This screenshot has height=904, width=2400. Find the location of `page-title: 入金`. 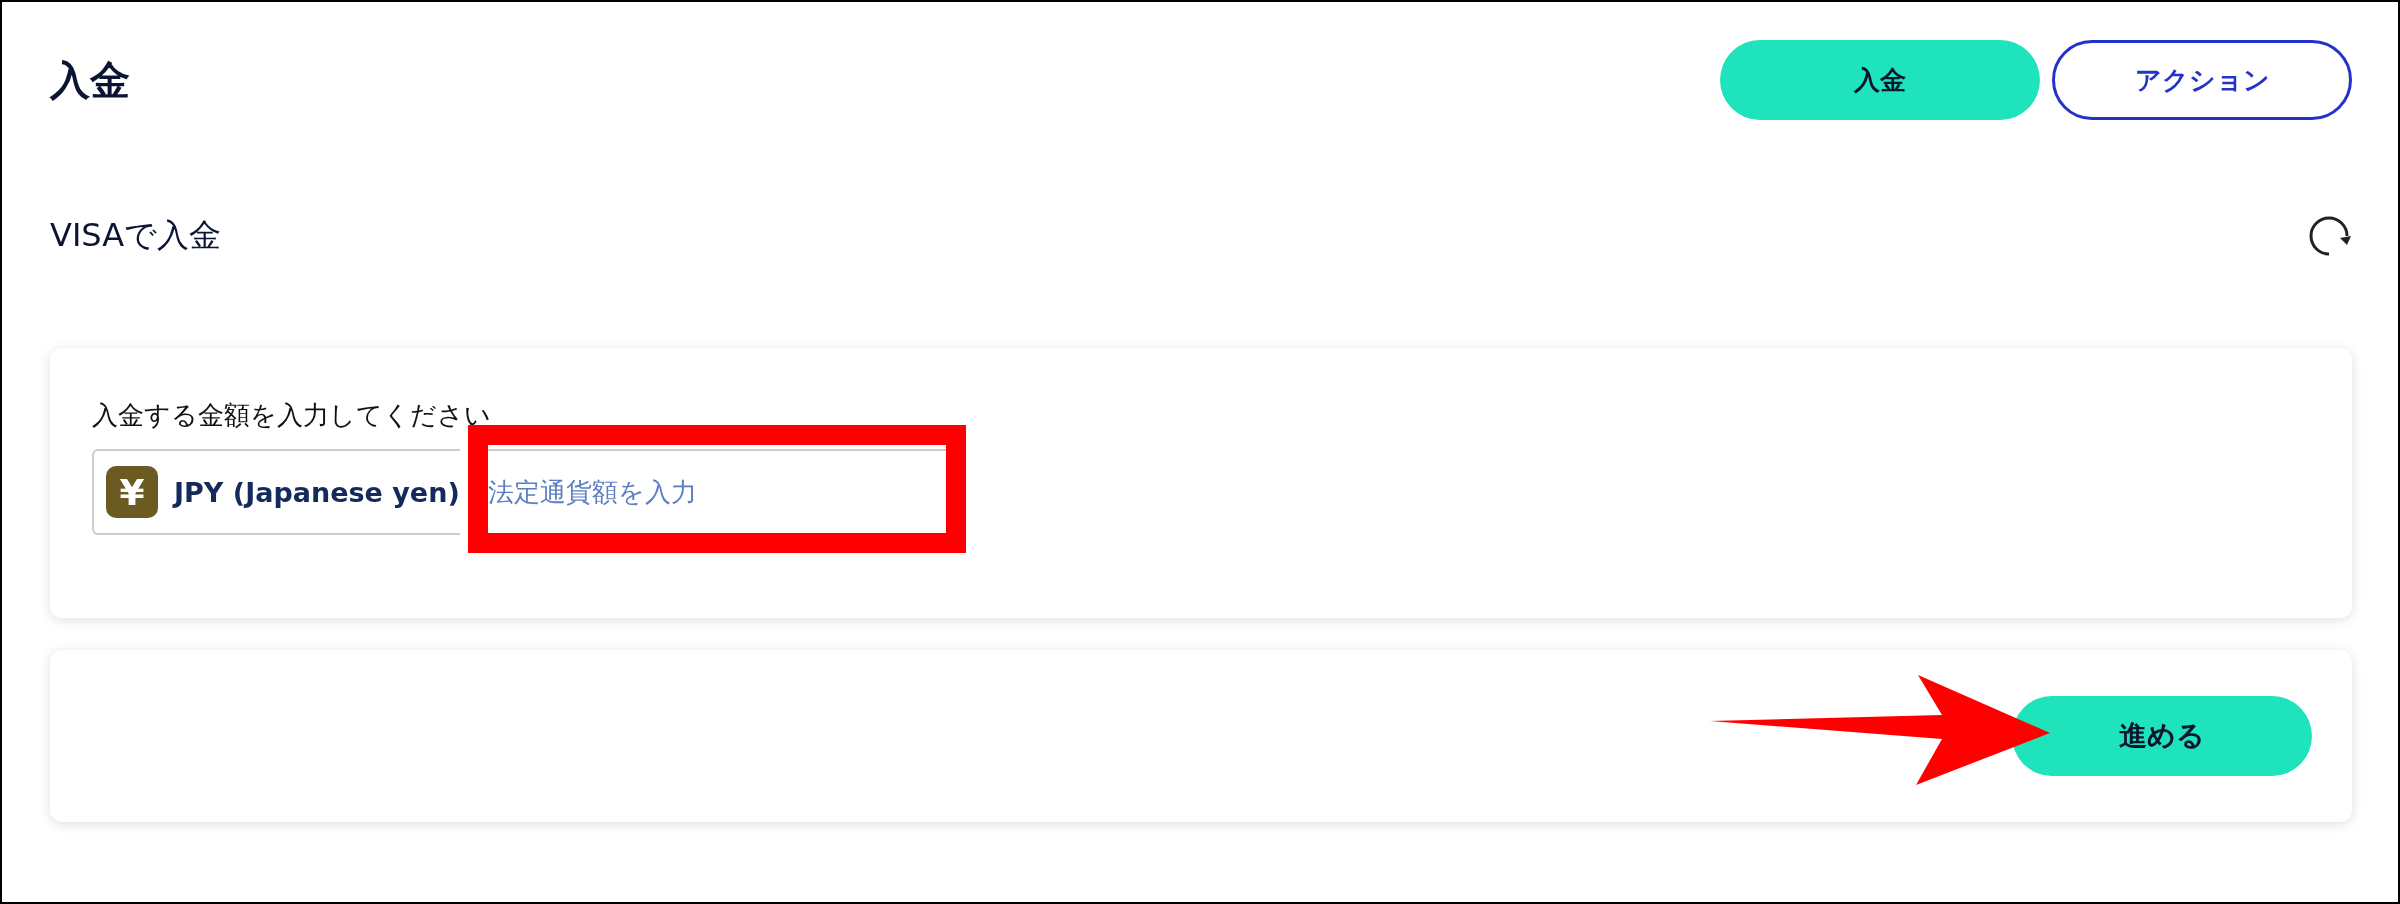

page-title: 入金 is located at coordinates (90, 80).